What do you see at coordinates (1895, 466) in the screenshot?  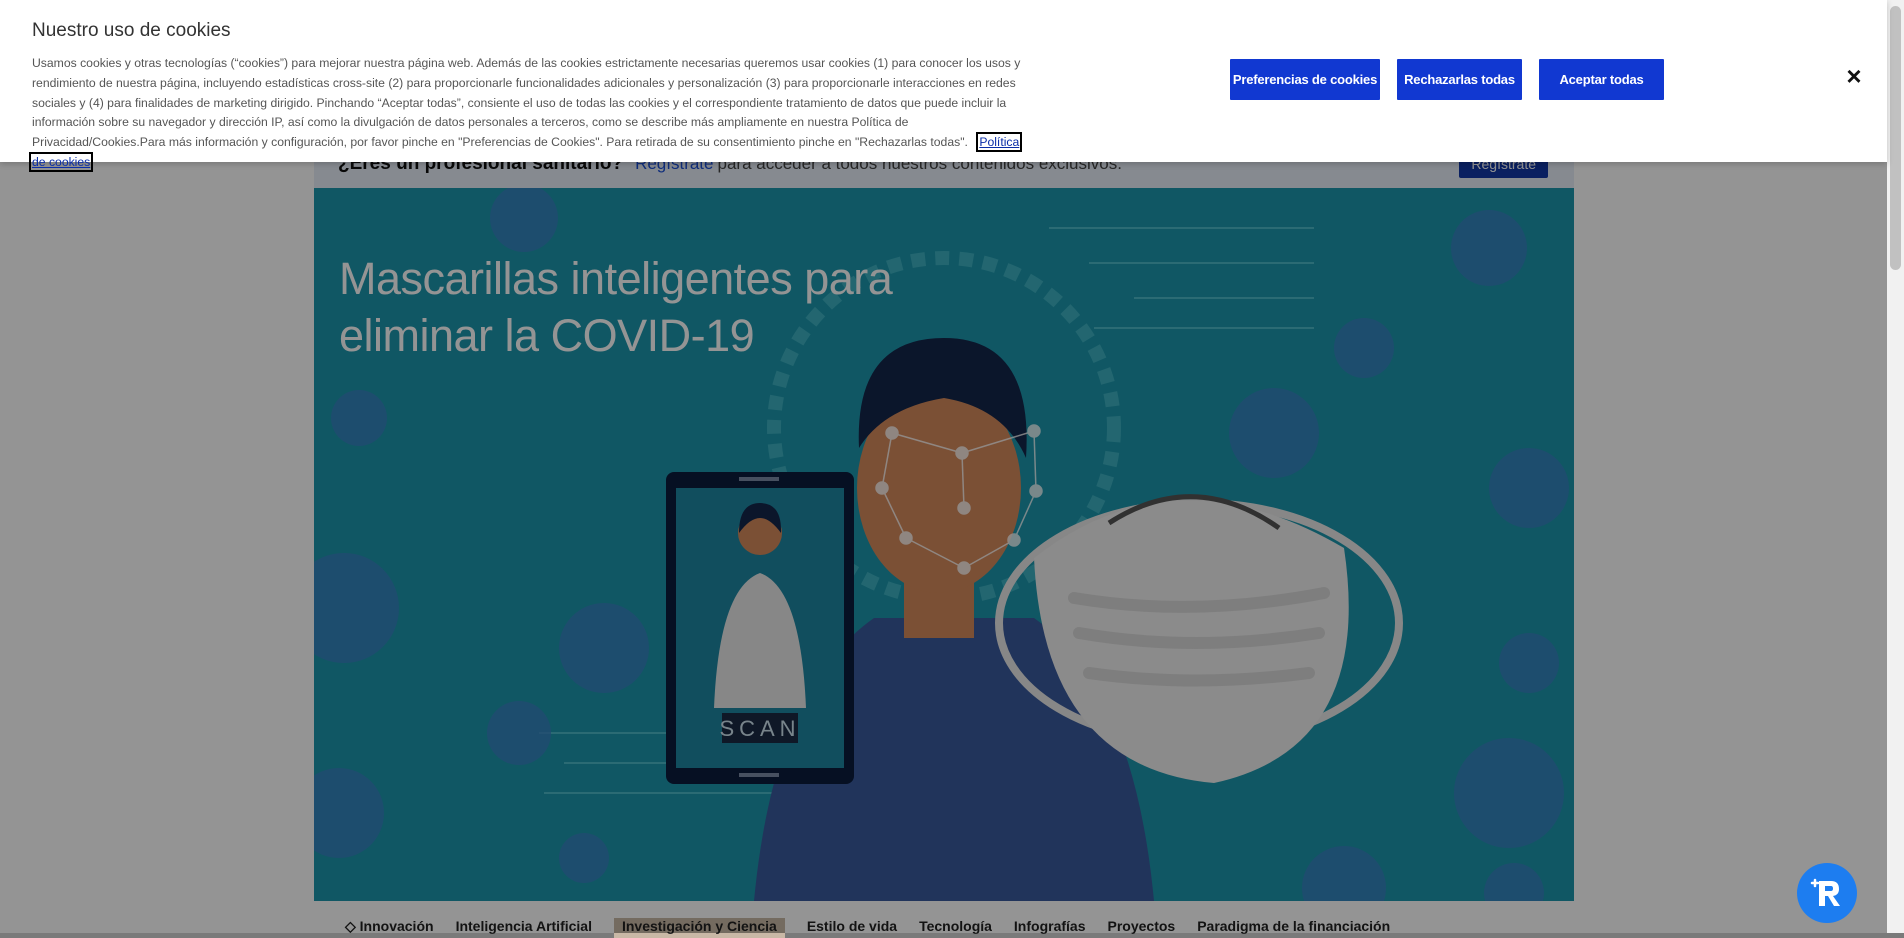 I see `page-scrollbar` at bounding box center [1895, 466].